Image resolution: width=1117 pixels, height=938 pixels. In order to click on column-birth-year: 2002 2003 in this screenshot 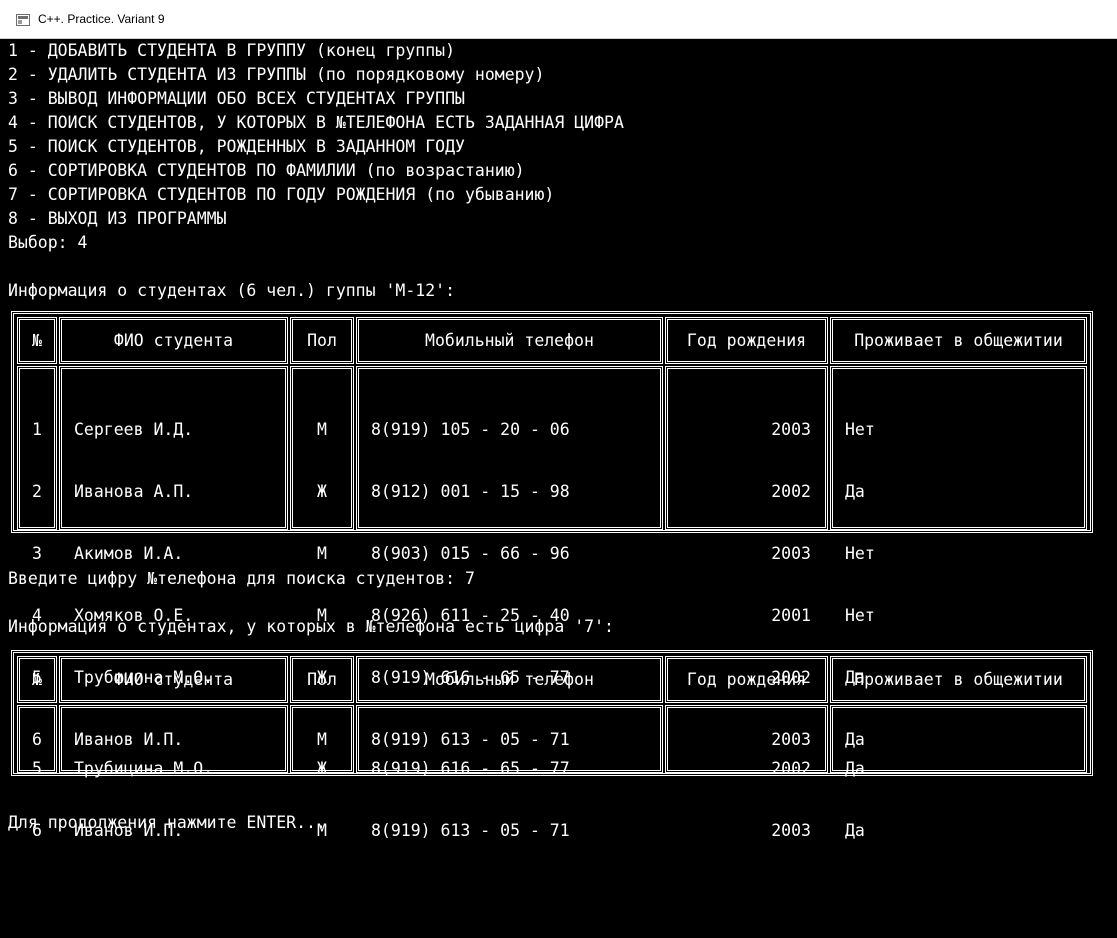, I will do `click(746, 772)`.